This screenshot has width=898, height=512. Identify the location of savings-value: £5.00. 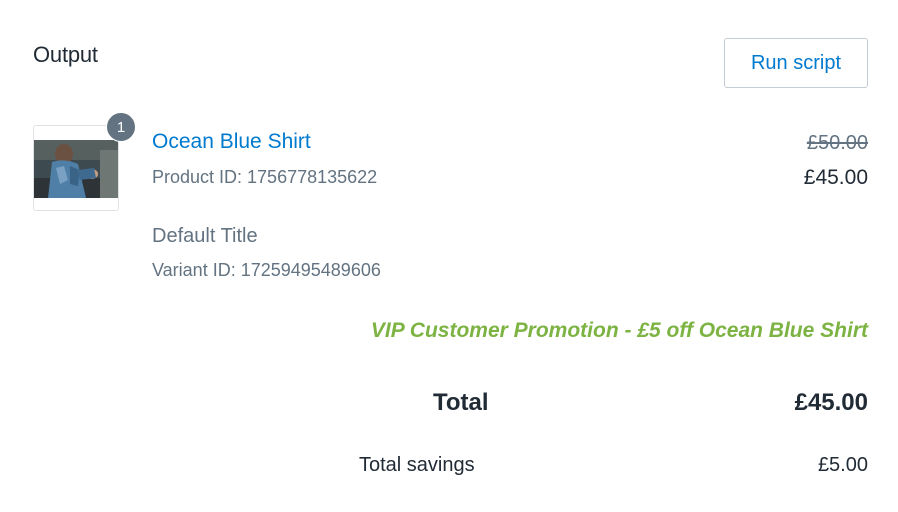
(842, 465).